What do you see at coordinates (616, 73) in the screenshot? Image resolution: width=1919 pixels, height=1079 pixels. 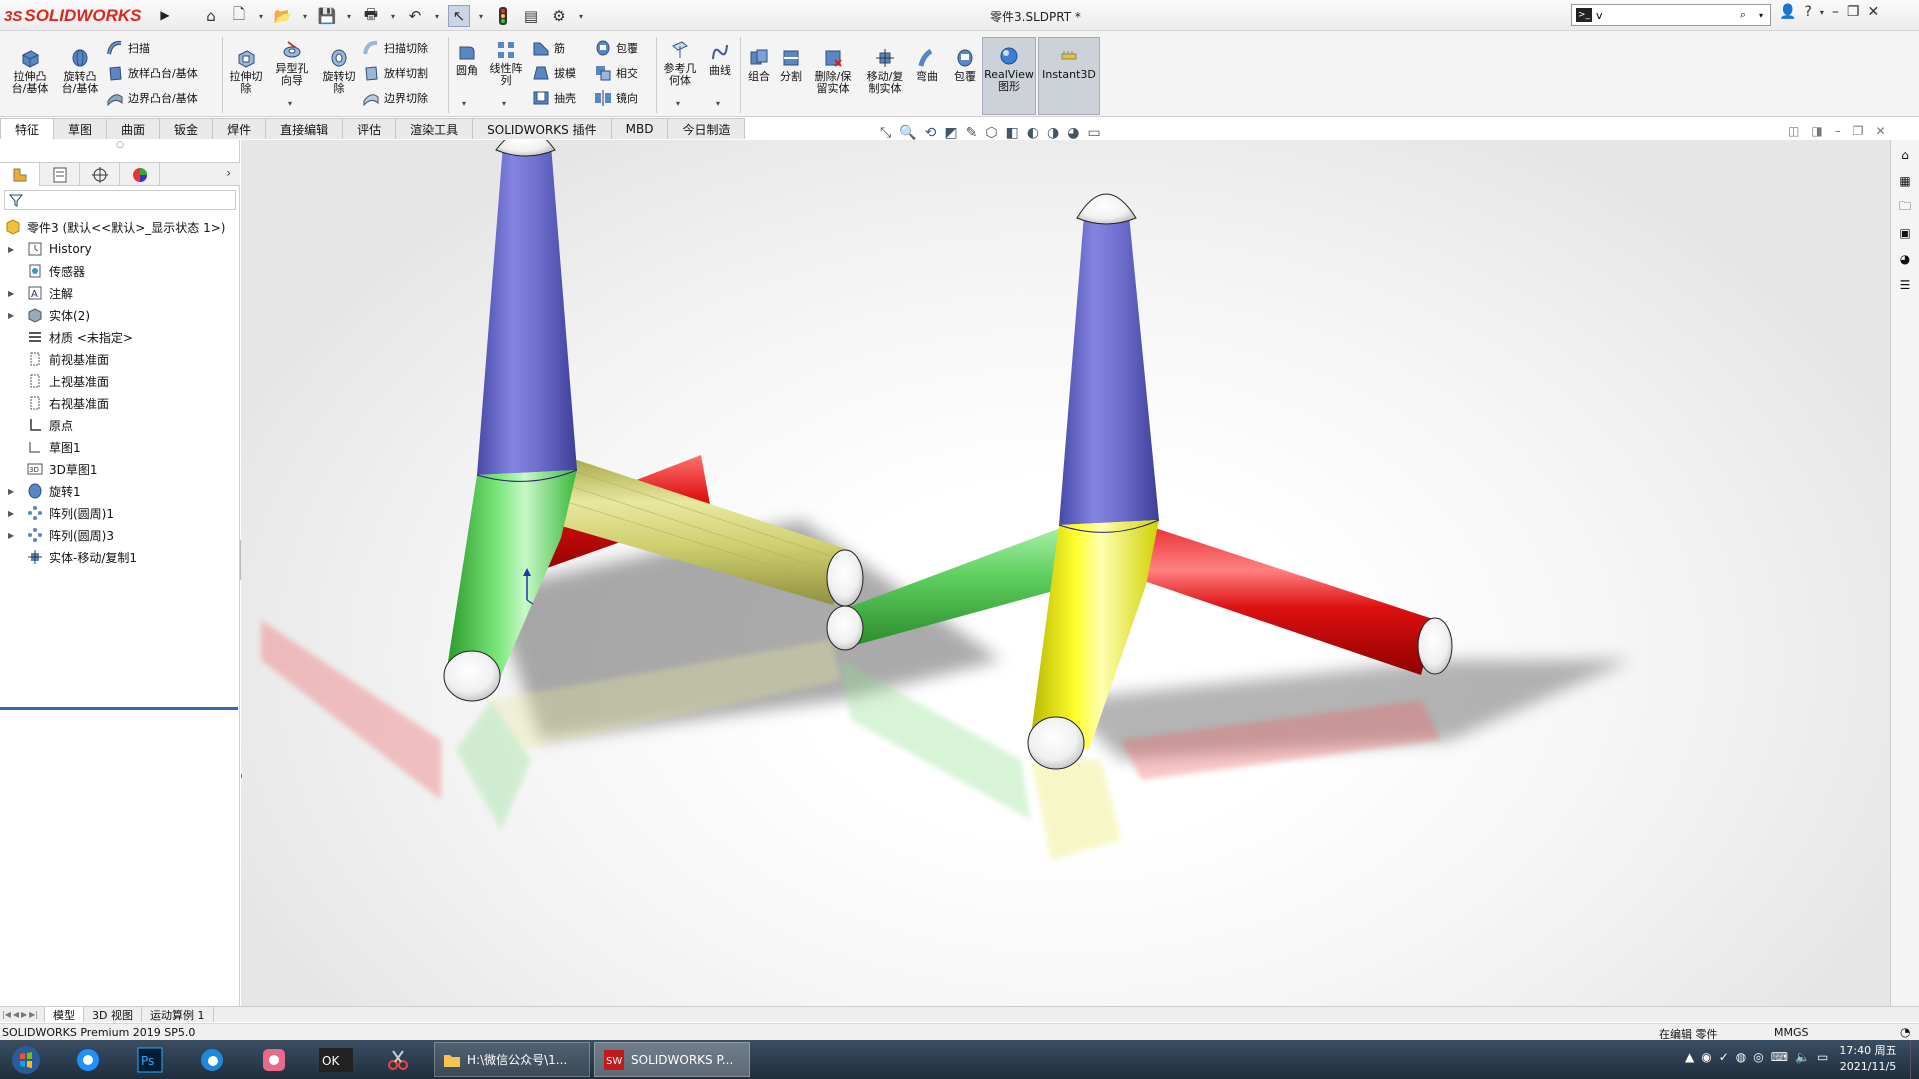 I see `intersect-button: 相交` at bounding box center [616, 73].